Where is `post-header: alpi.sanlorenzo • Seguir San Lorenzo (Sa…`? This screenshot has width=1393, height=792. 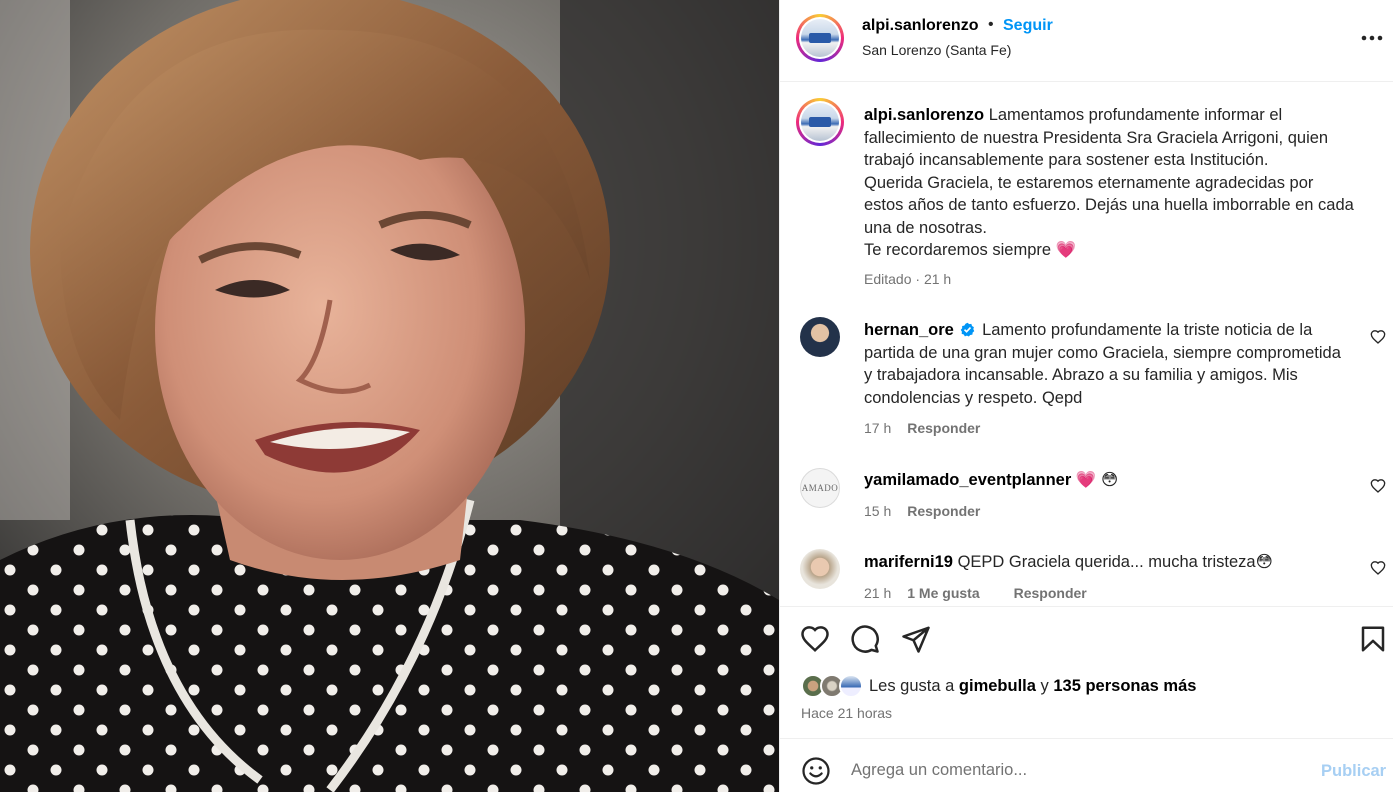
post-header: alpi.sanlorenzo • Seguir San Lorenzo (Sa… is located at coordinates (1086, 41).